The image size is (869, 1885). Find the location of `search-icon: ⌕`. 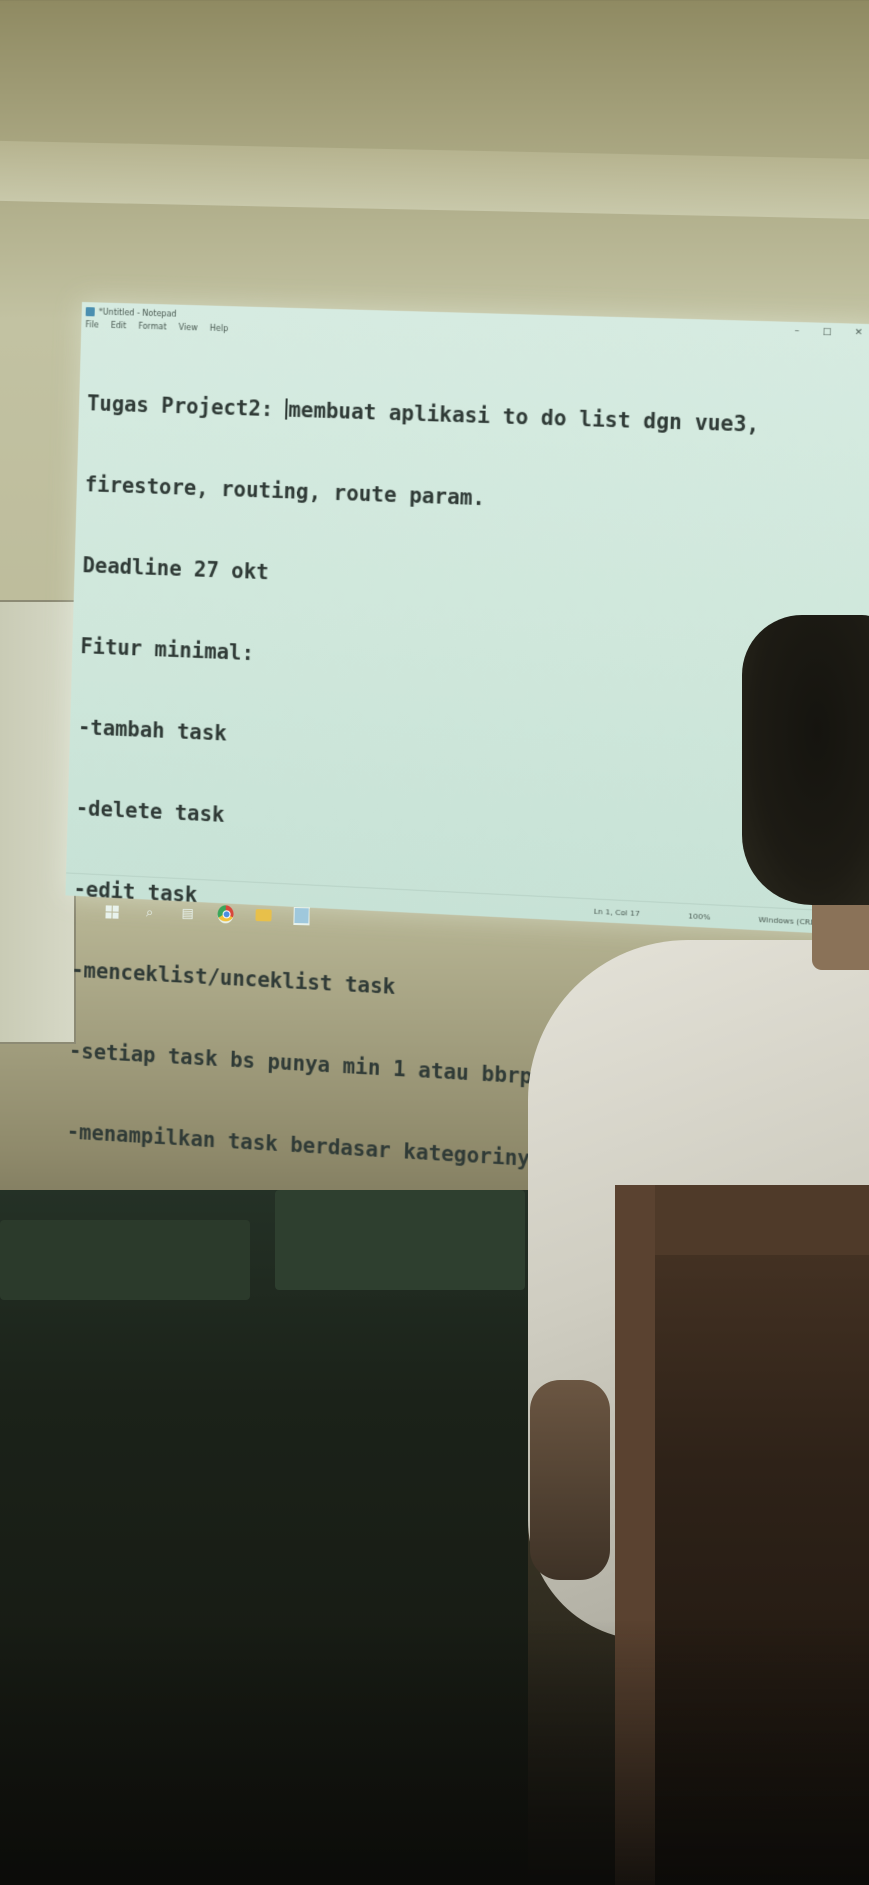

search-icon: ⌕ is located at coordinates (149, 912).